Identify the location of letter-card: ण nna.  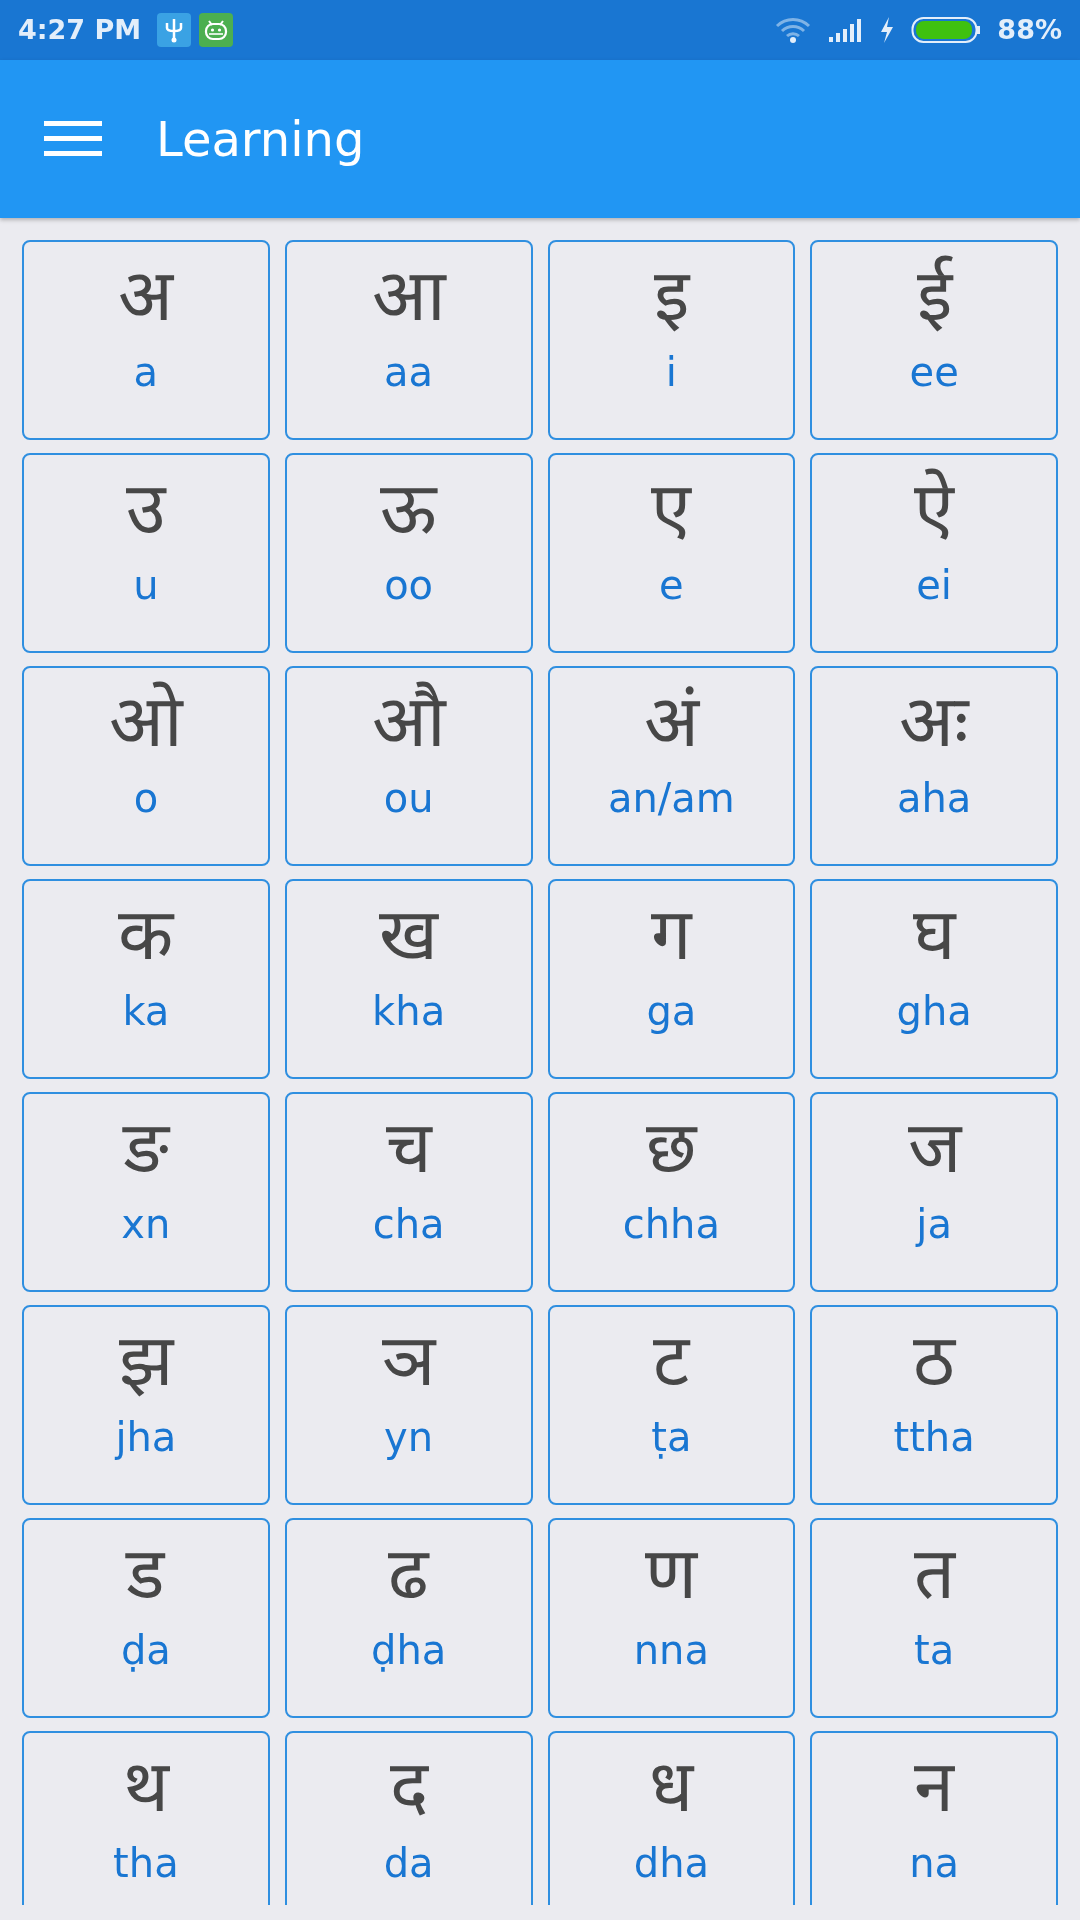
(671, 1618).